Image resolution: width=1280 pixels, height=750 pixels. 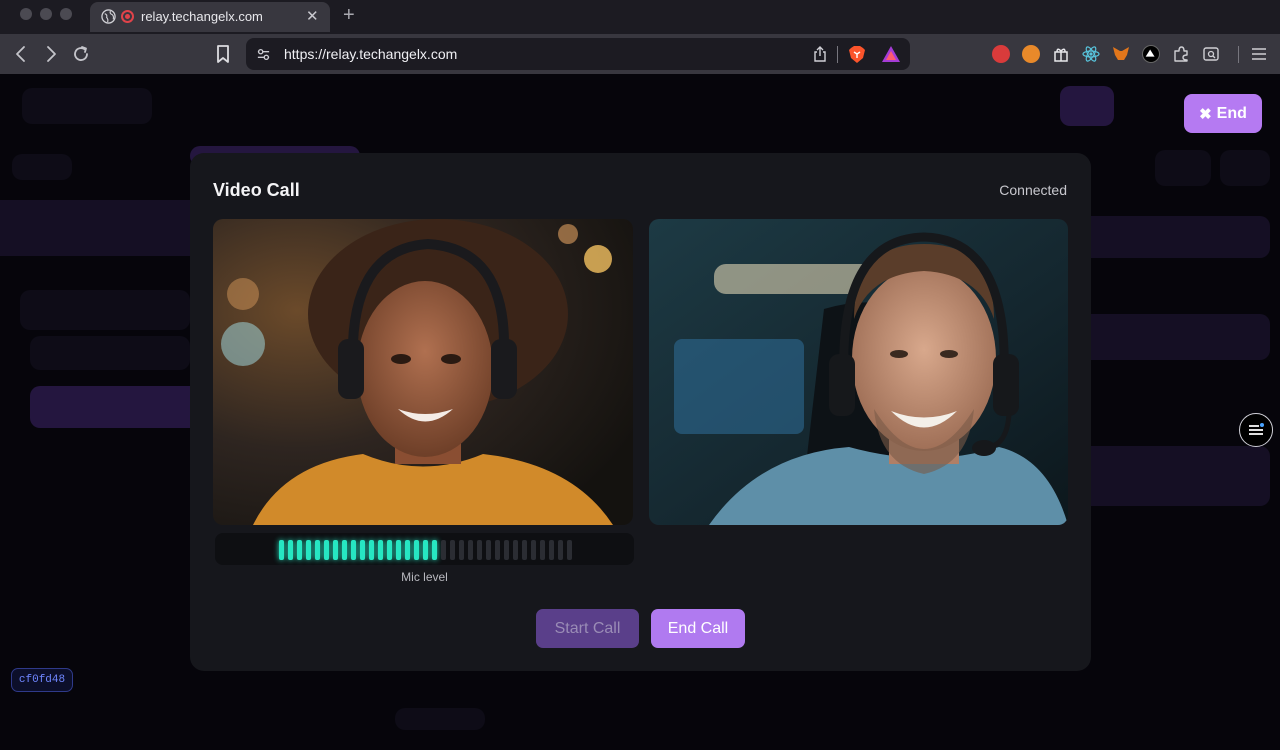 What do you see at coordinates (127, 16) in the screenshot?
I see `recording-icon` at bounding box center [127, 16].